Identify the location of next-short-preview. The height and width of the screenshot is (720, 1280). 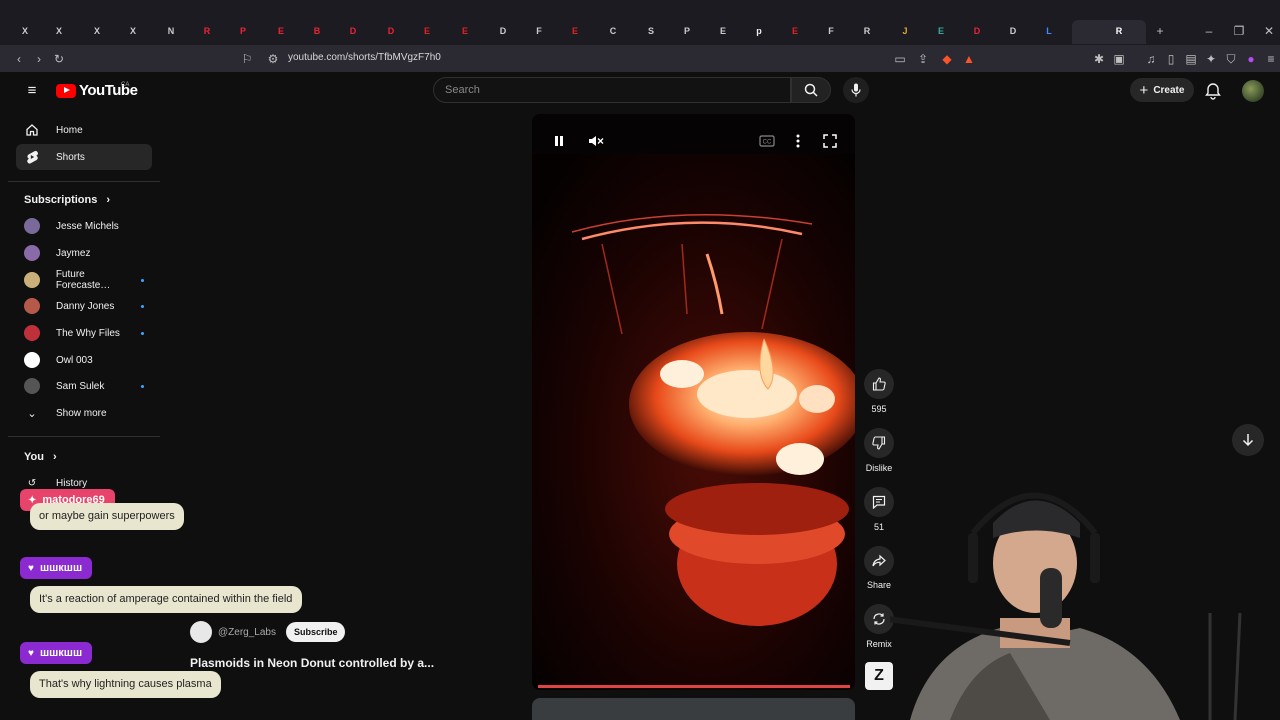
(693, 709).